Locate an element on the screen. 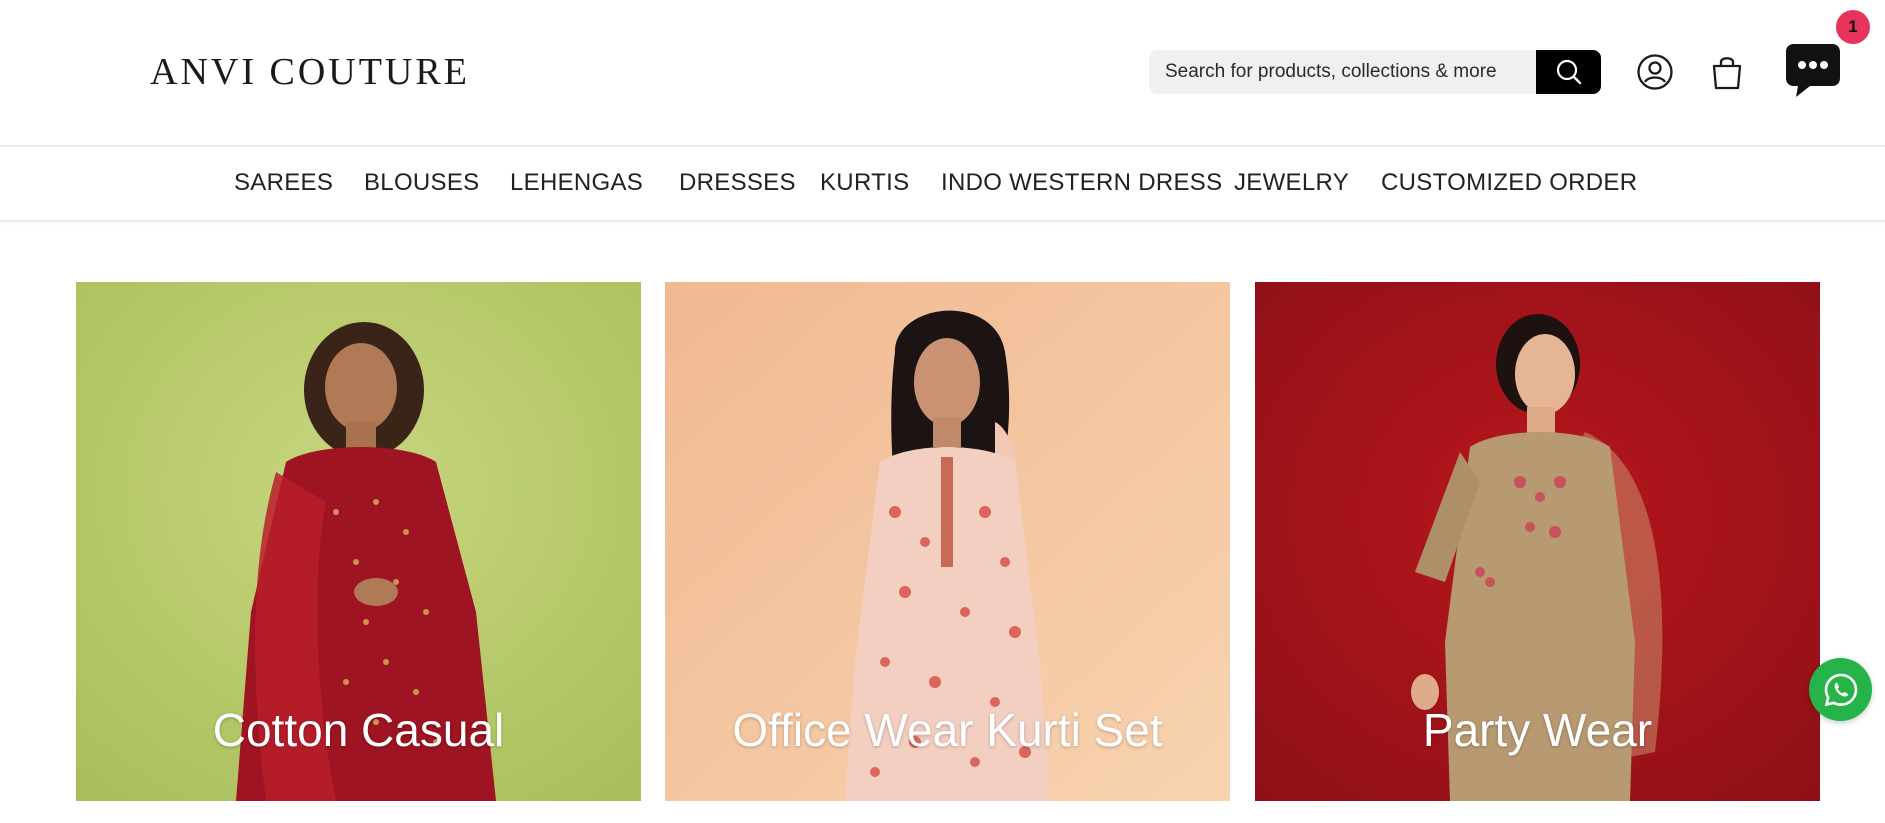 The height and width of the screenshot is (823, 1885). whatsapp-button is located at coordinates (1840, 689).